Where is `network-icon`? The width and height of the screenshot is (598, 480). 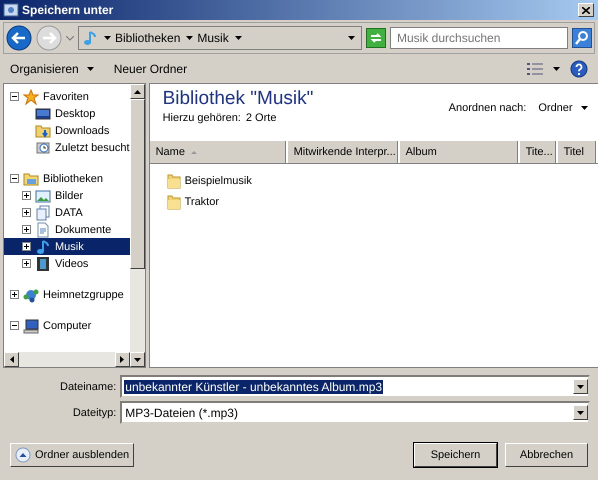
network-icon is located at coordinates (31, 294).